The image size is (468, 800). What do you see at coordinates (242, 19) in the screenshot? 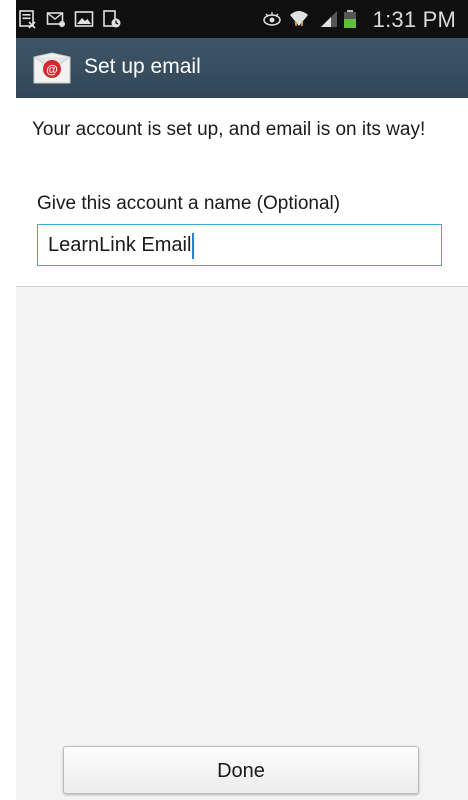
I see `status-bar: 1:31 PM` at bounding box center [242, 19].